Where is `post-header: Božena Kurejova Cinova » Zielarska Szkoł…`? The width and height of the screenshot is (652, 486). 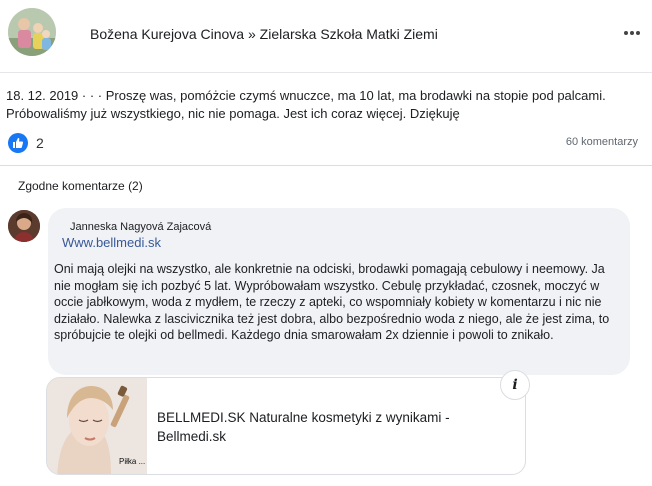 post-header: Božena Kurejova Cinova » Zielarska Szkoł… is located at coordinates (326, 35).